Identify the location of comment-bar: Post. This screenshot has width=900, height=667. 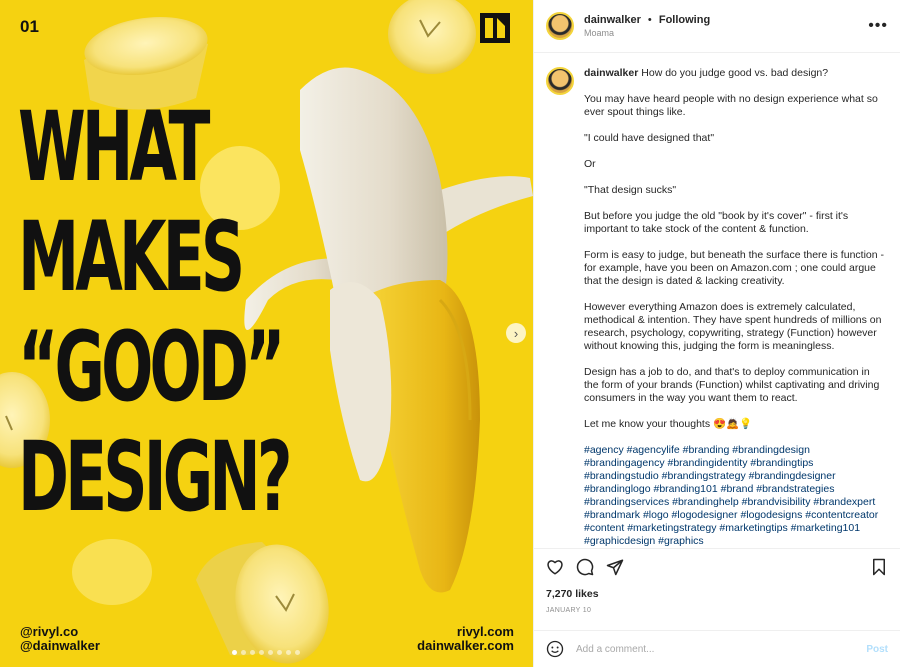
(717, 648).